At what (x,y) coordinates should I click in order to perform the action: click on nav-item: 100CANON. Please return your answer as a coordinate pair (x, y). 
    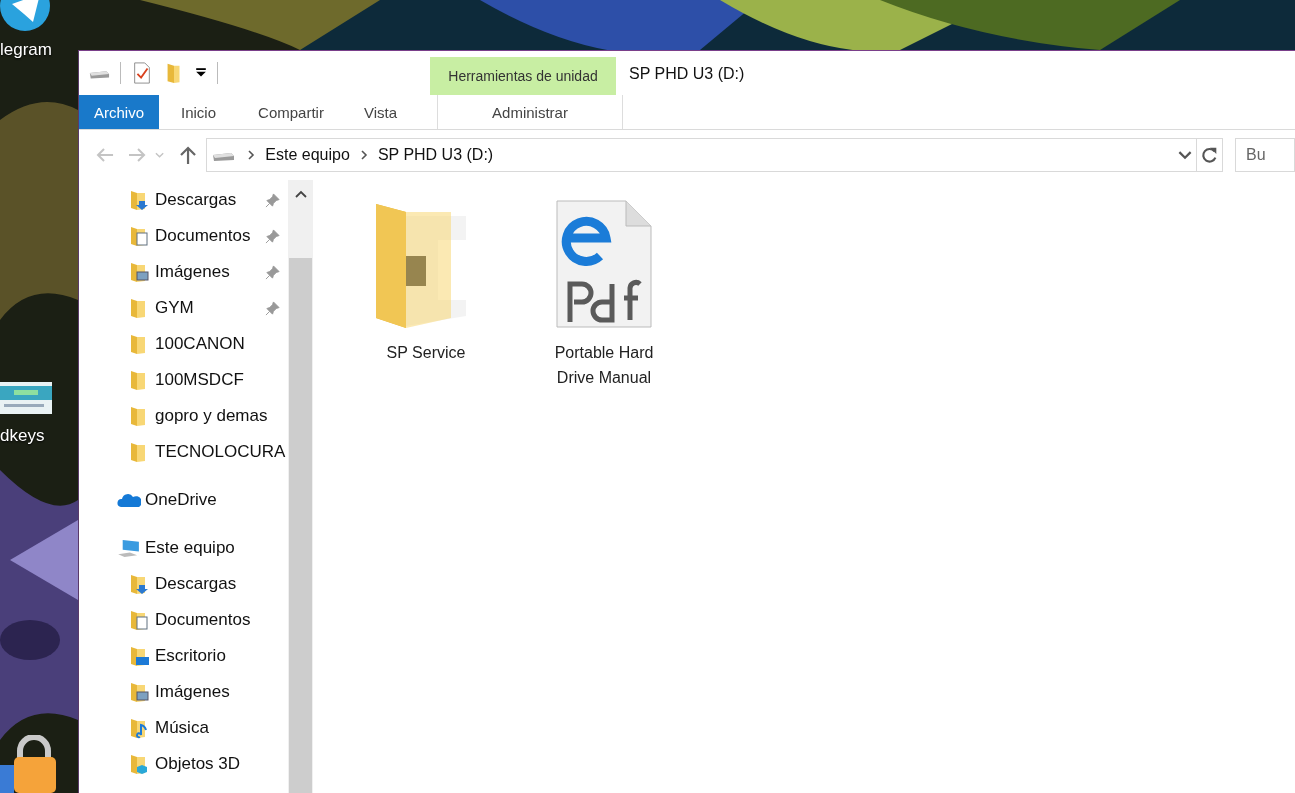
    Looking at the image, I should click on (183, 344).